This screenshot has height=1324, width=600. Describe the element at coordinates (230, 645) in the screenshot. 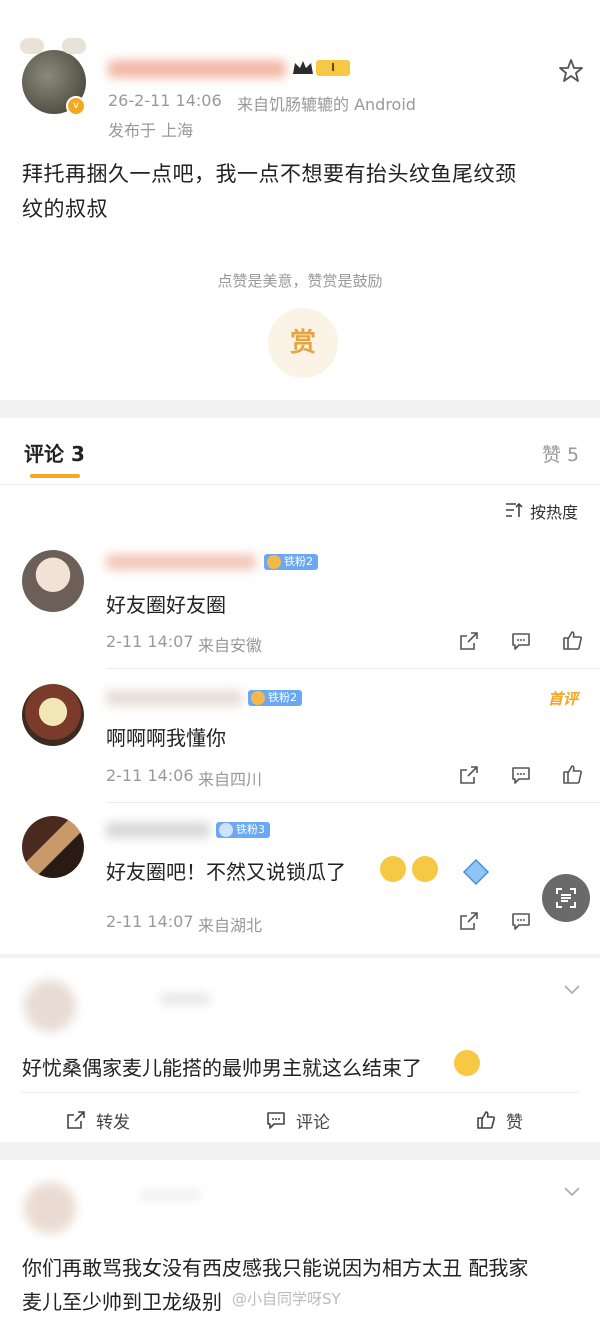

I see `comment-source: 来自安徽` at that location.